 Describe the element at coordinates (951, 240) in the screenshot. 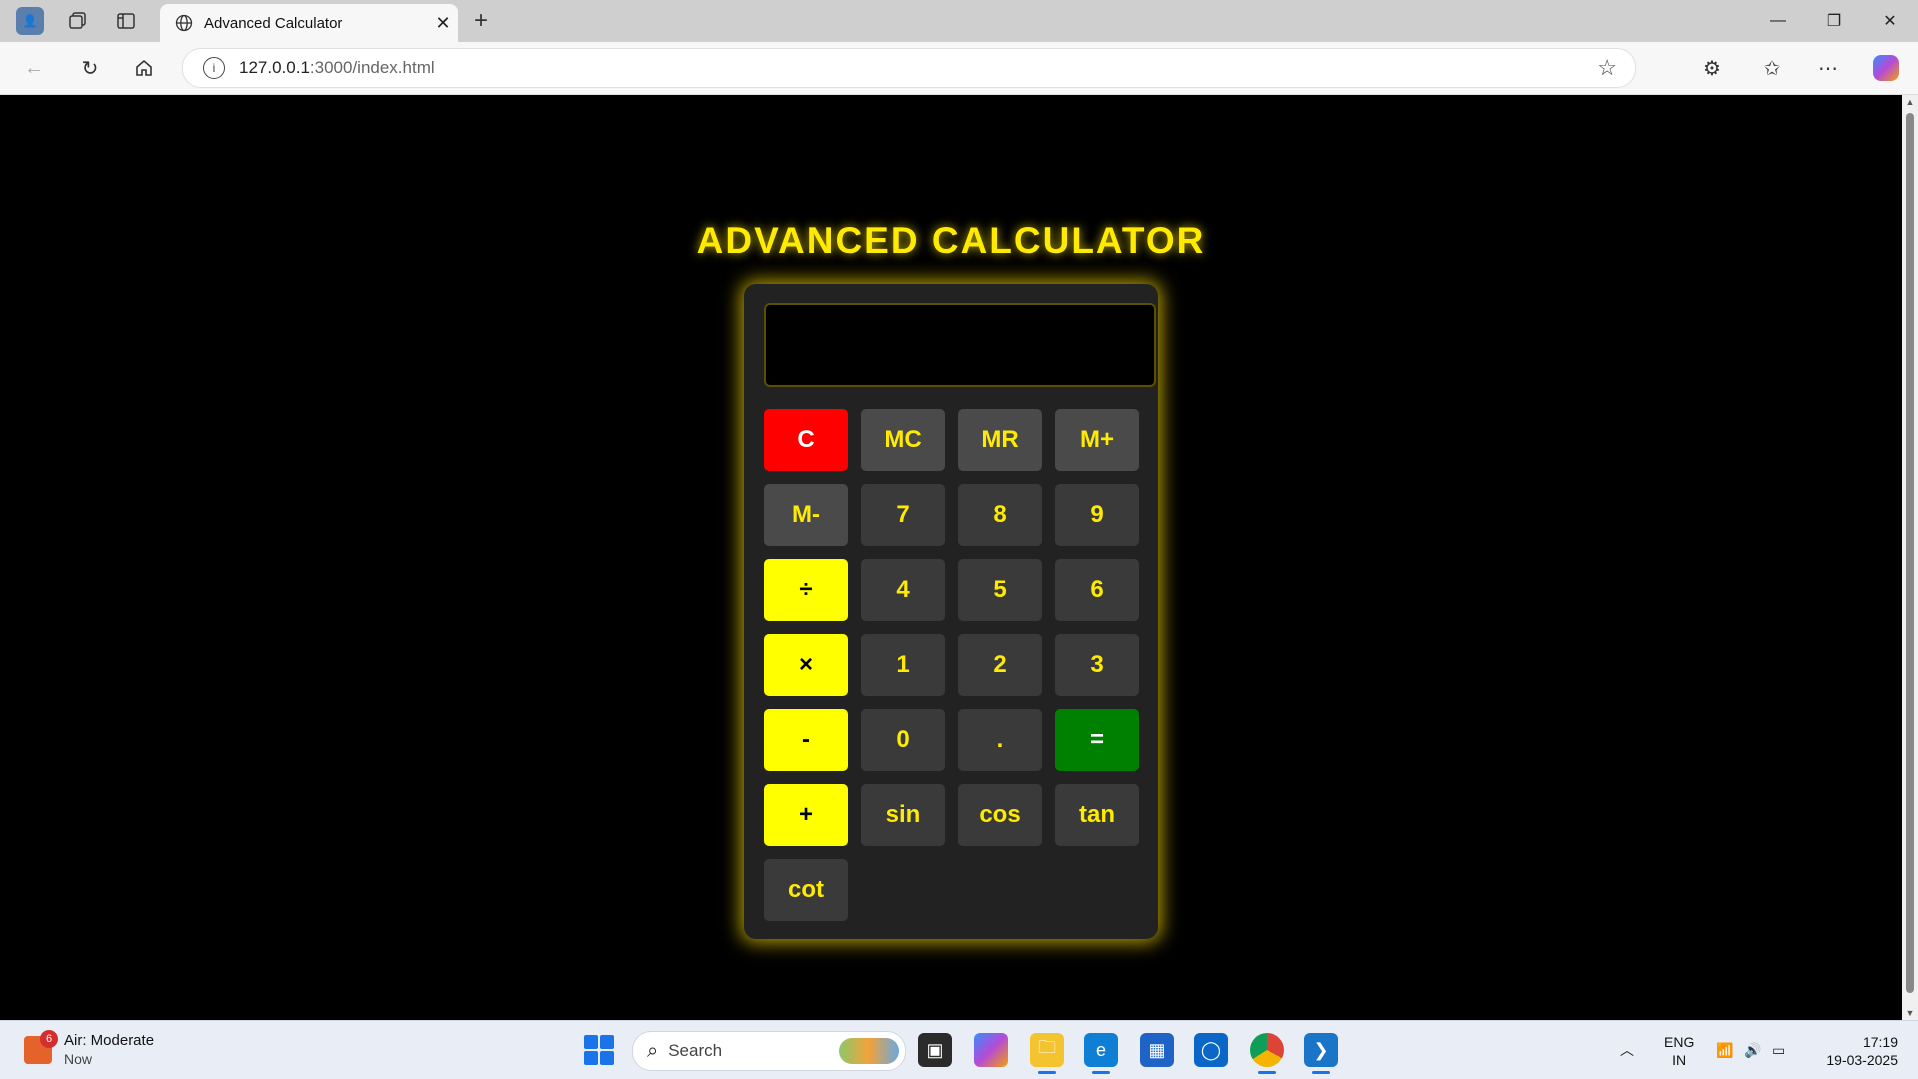

I see `page-title: ADVANCED CALCULATOR` at that location.